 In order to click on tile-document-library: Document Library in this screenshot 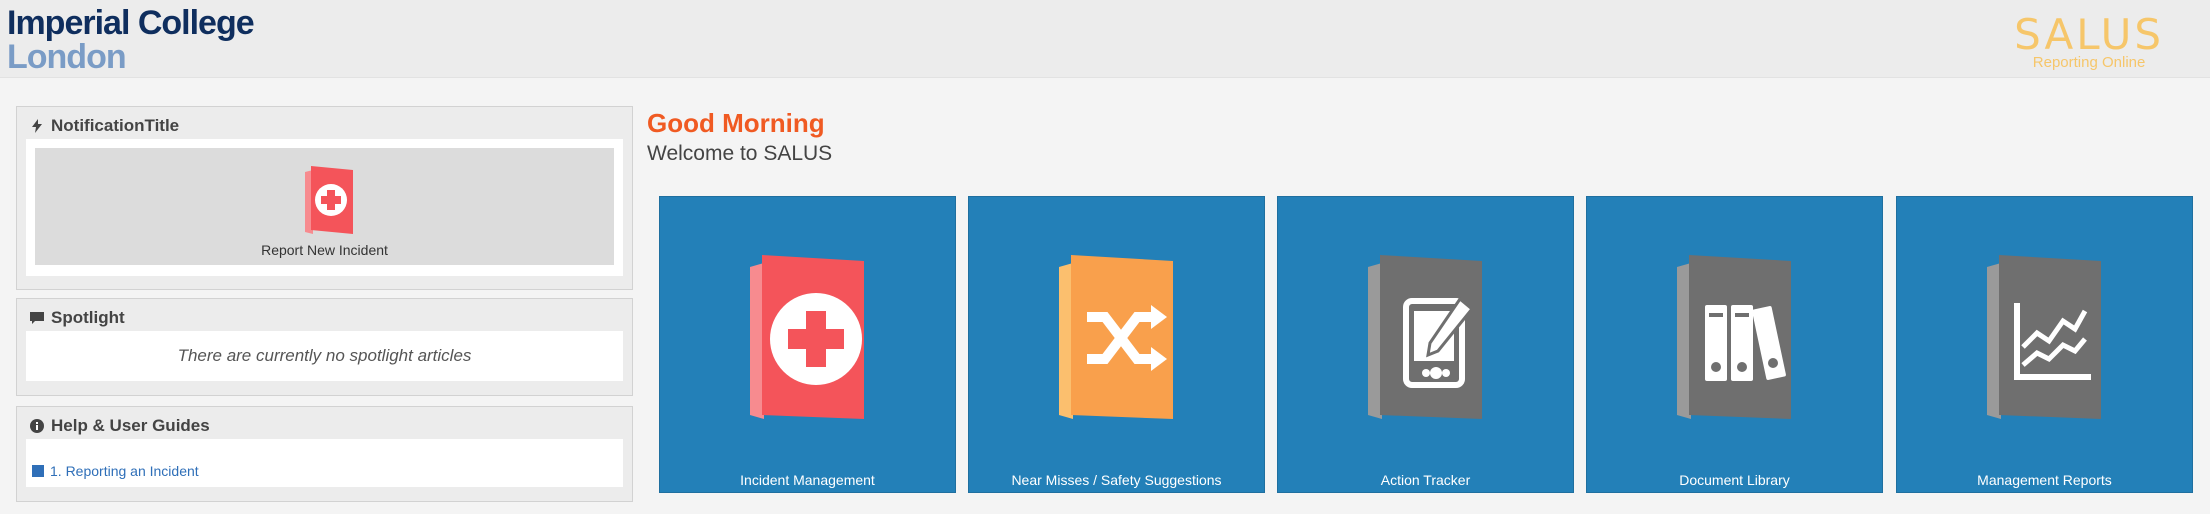, I will do `click(1734, 344)`.